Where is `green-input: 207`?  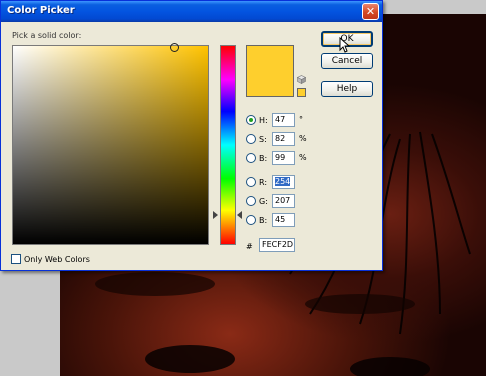 green-input: 207 is located at coordinates (283, 201).